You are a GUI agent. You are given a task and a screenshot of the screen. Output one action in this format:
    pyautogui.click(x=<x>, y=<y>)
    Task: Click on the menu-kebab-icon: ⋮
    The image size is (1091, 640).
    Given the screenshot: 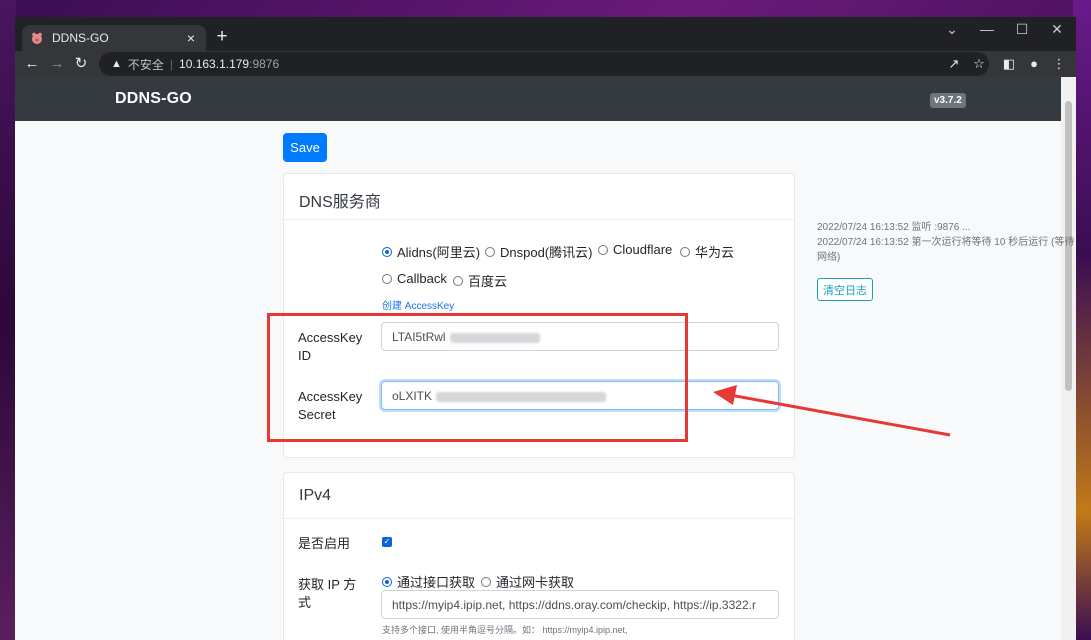 What is the action you would take?
    pyautogui.click(x=1059, y=64)
    